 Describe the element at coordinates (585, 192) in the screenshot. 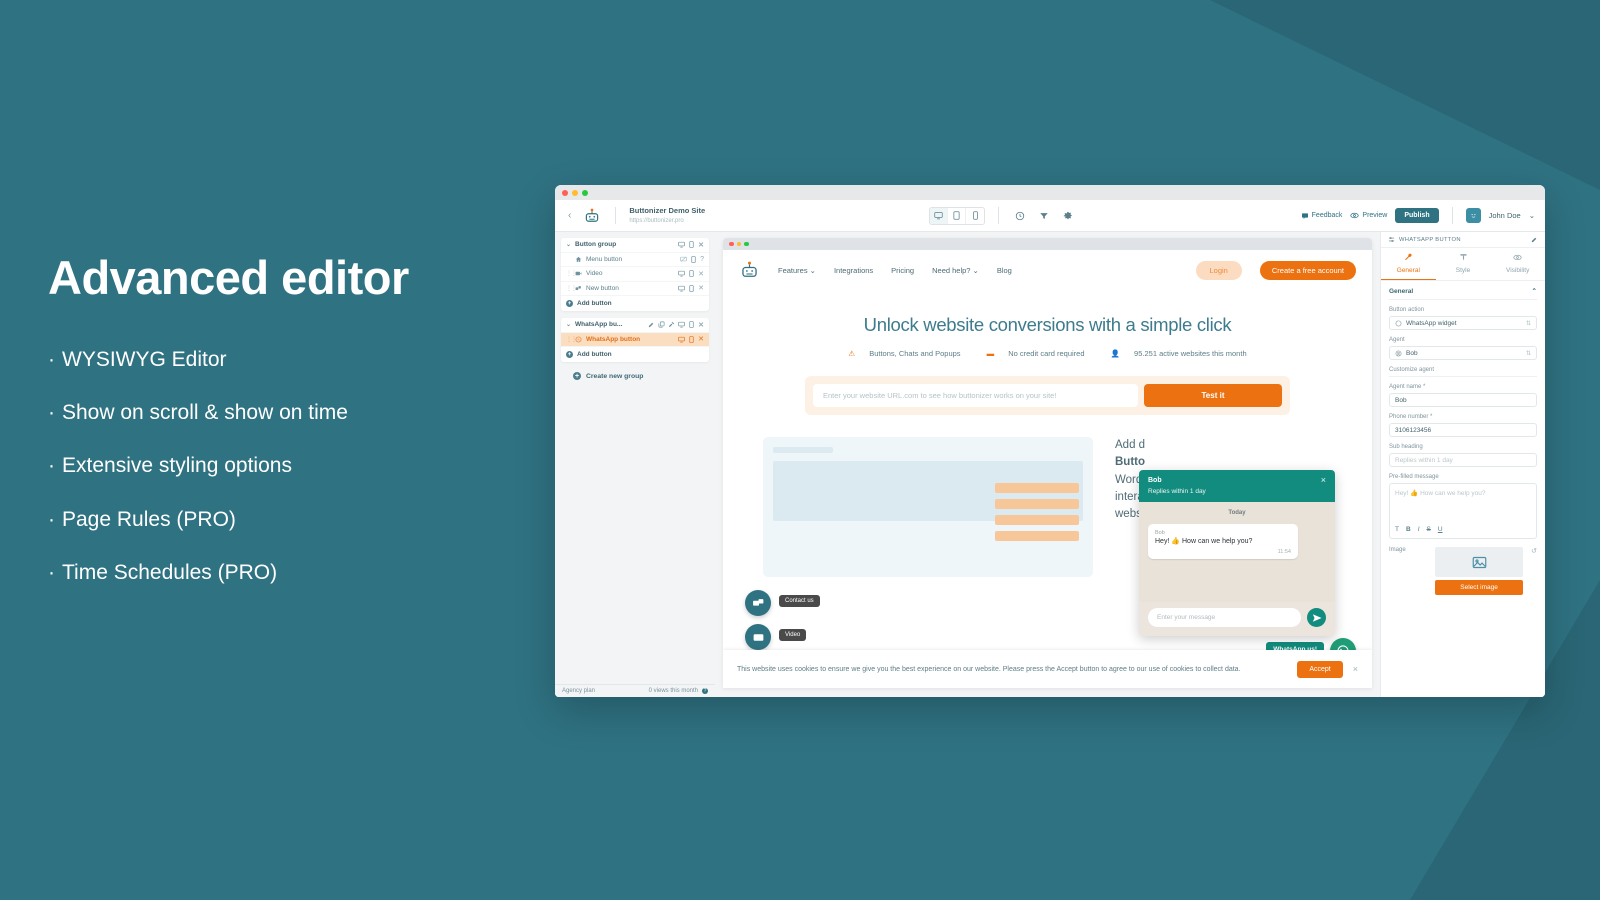

I see `window-maximize-button` at that location.